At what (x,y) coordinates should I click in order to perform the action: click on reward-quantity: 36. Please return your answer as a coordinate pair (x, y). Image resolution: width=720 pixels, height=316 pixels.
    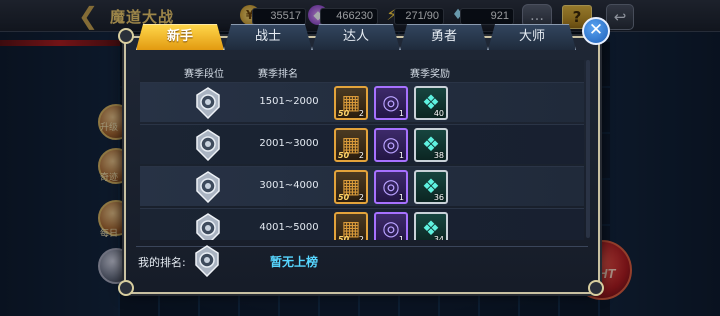
    Looking at the image, I should click on (438, 197).